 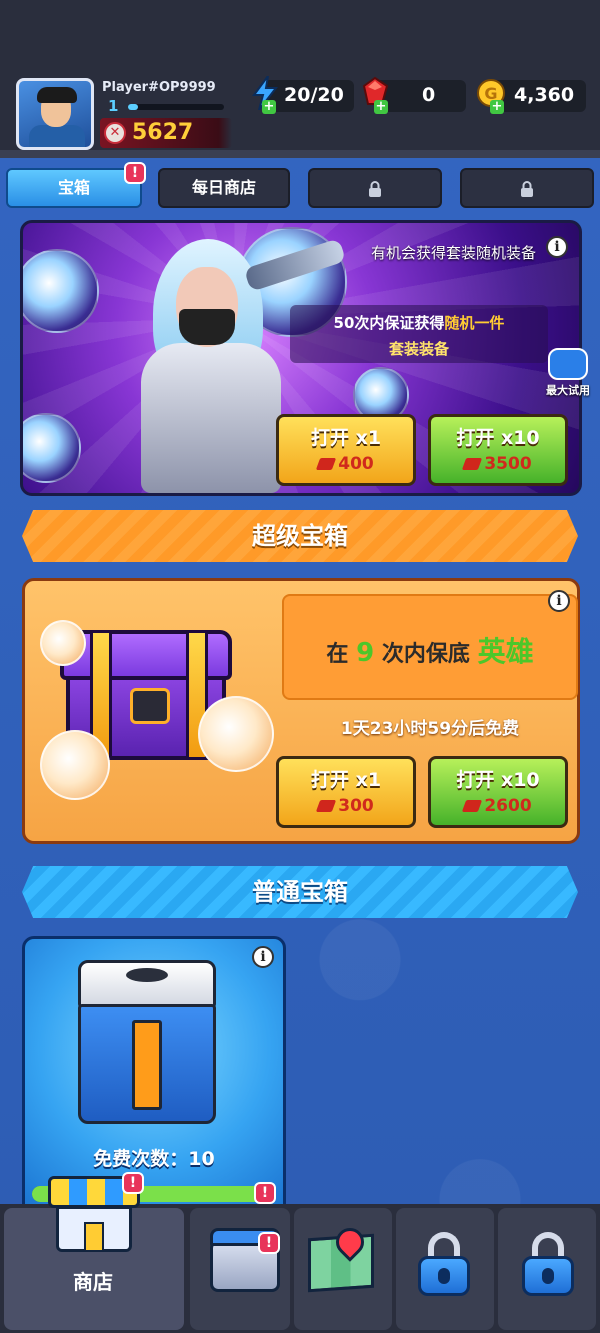 What do you see at coordinates (346, 464) in the screenshot?
I see `banner-open-x1-price: 400` at bounding box center [346, 464].